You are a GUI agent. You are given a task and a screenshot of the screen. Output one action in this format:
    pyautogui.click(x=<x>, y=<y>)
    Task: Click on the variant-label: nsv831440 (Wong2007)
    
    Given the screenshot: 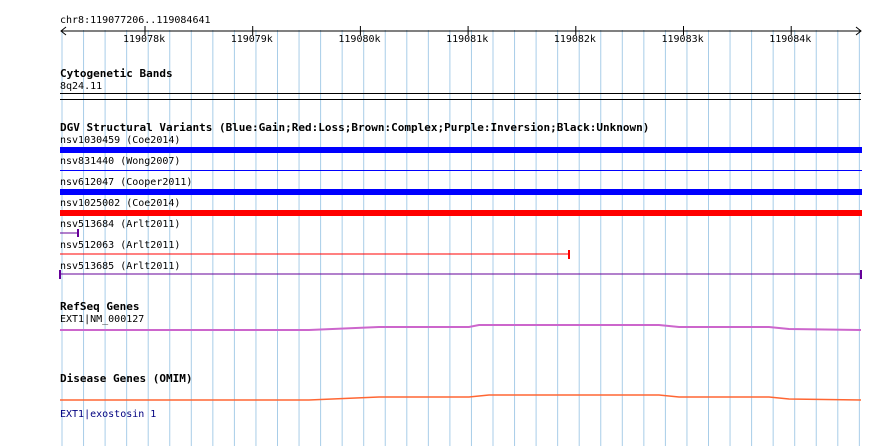 What is the action you would take?
    pyautogui.click(x=120, y=162)
    